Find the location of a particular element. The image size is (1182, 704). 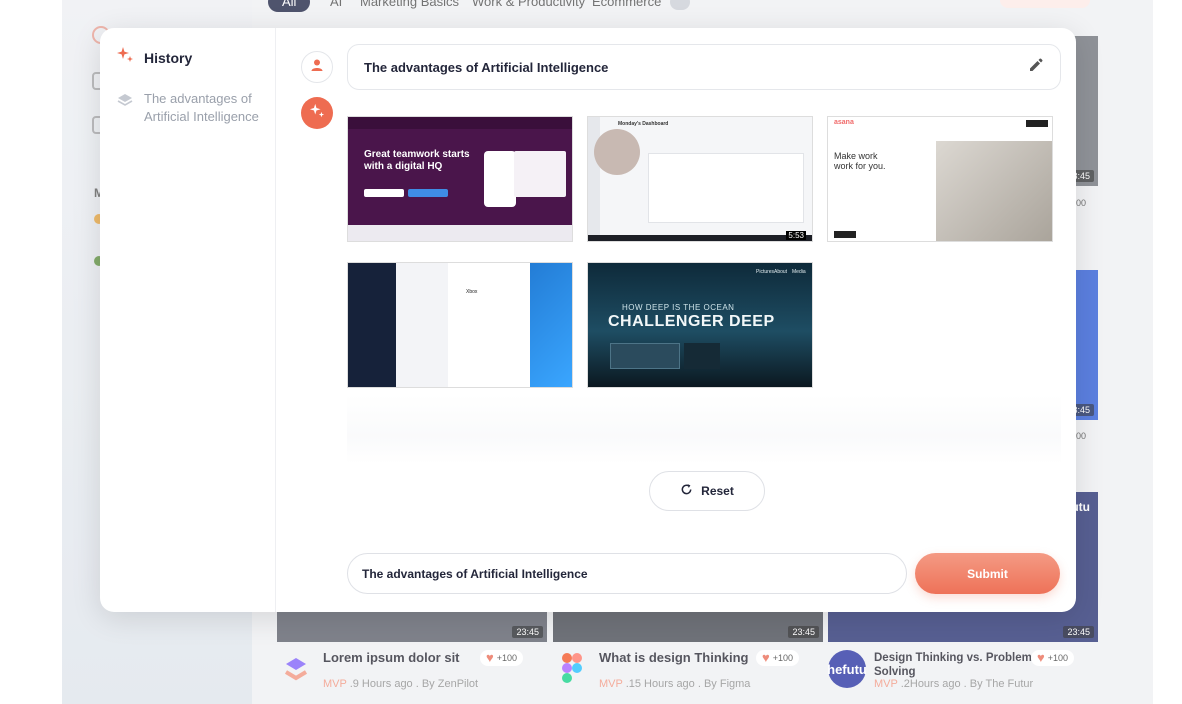

prompt-input-wrapper is located at coordinates (627, 573).